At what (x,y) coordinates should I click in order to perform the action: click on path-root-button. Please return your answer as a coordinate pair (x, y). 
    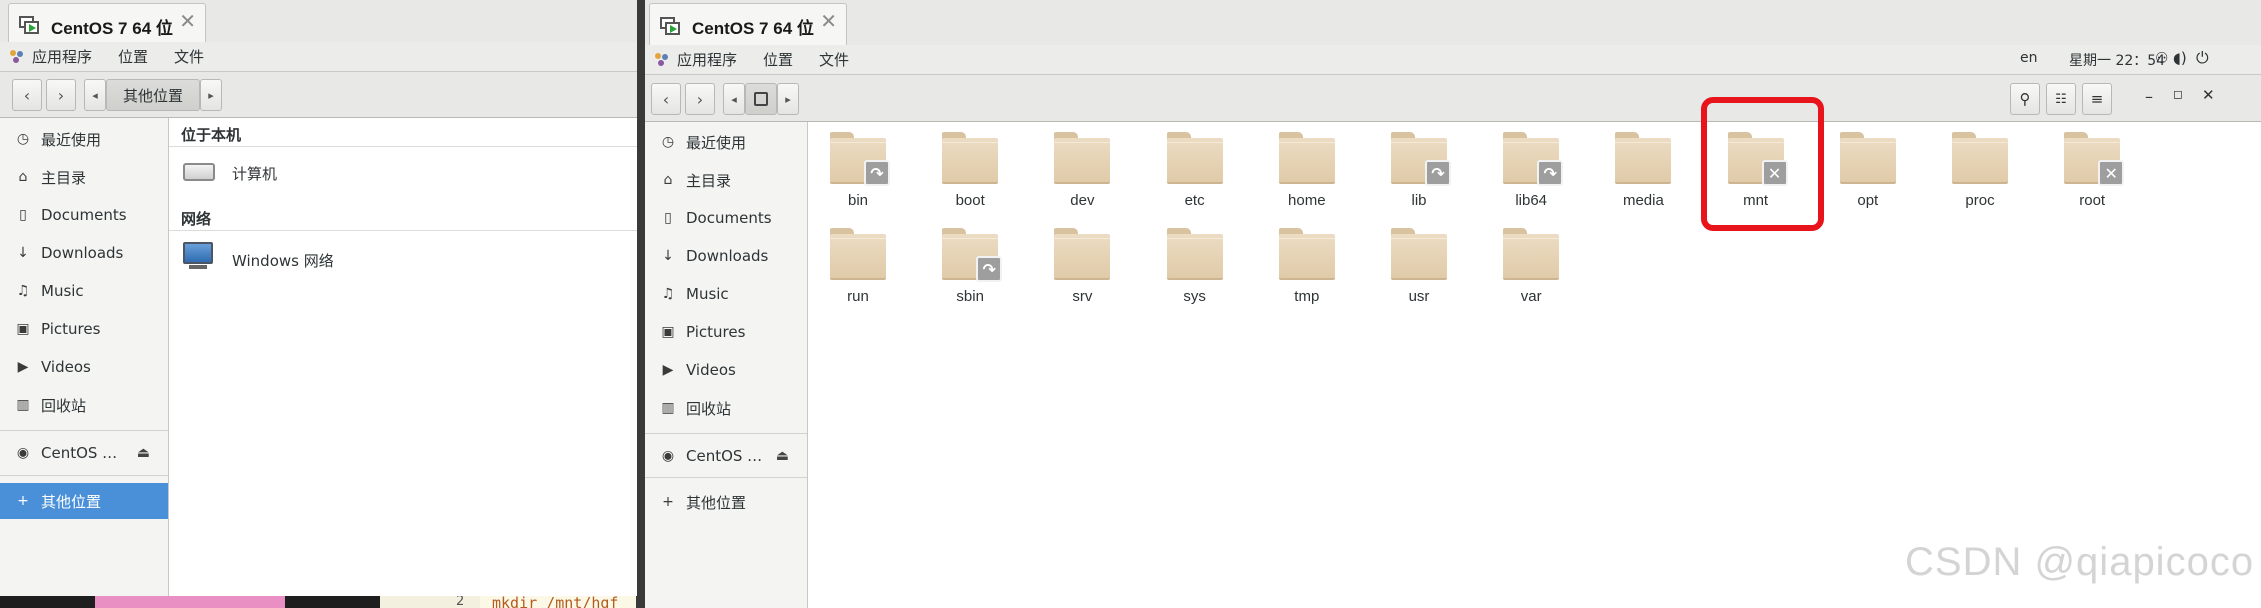
    Looking at the image, I should click on (761, 99).